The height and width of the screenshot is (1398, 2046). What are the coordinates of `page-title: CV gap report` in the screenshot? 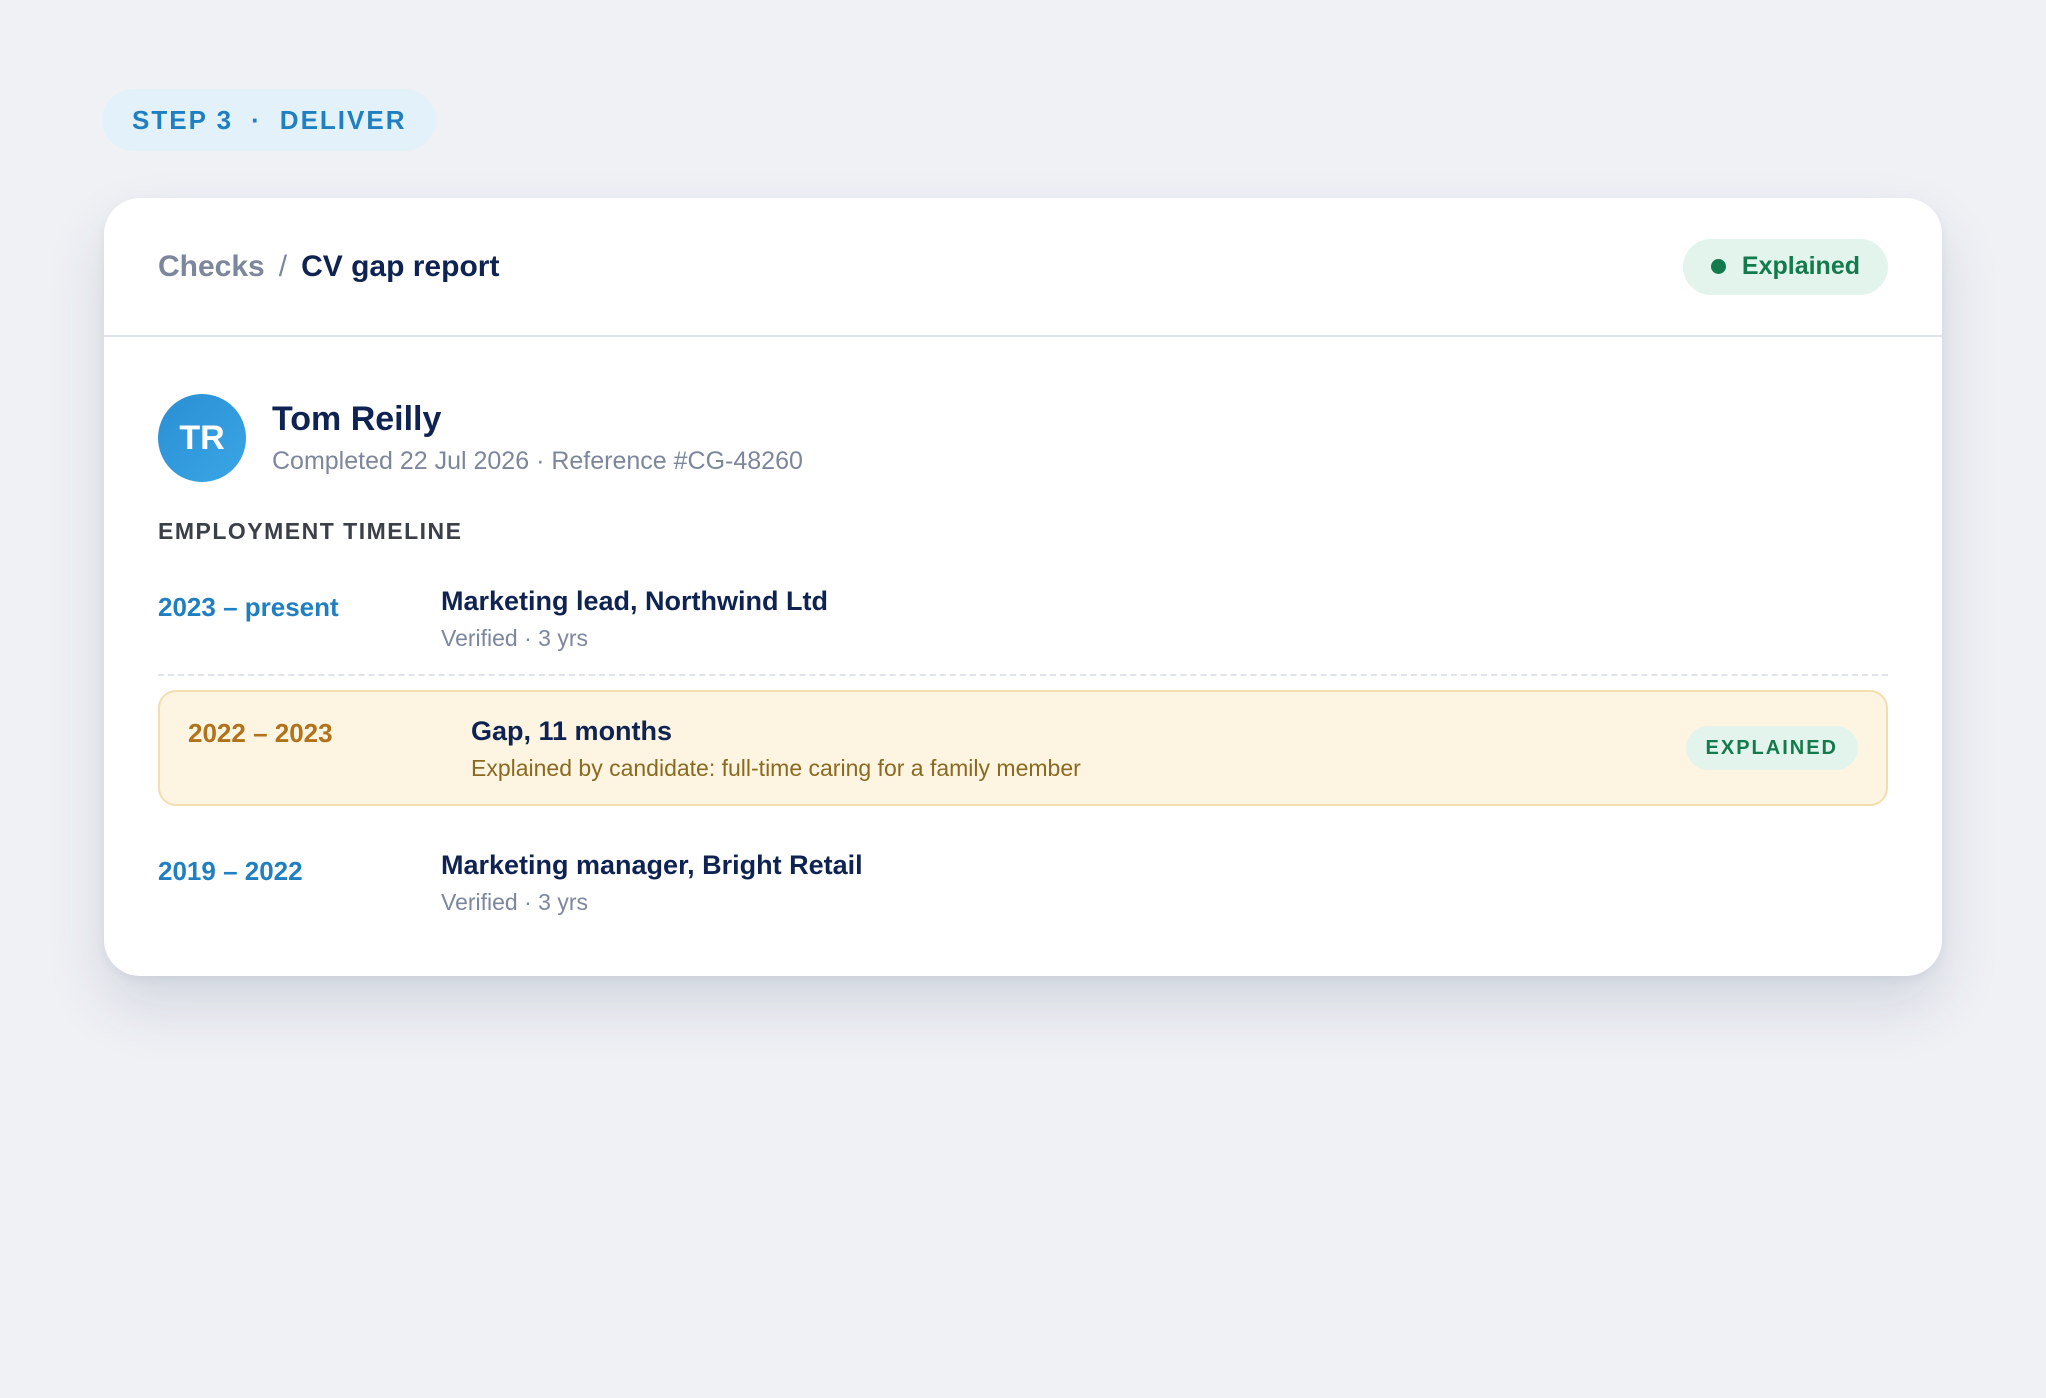 It's located at (400, 266).